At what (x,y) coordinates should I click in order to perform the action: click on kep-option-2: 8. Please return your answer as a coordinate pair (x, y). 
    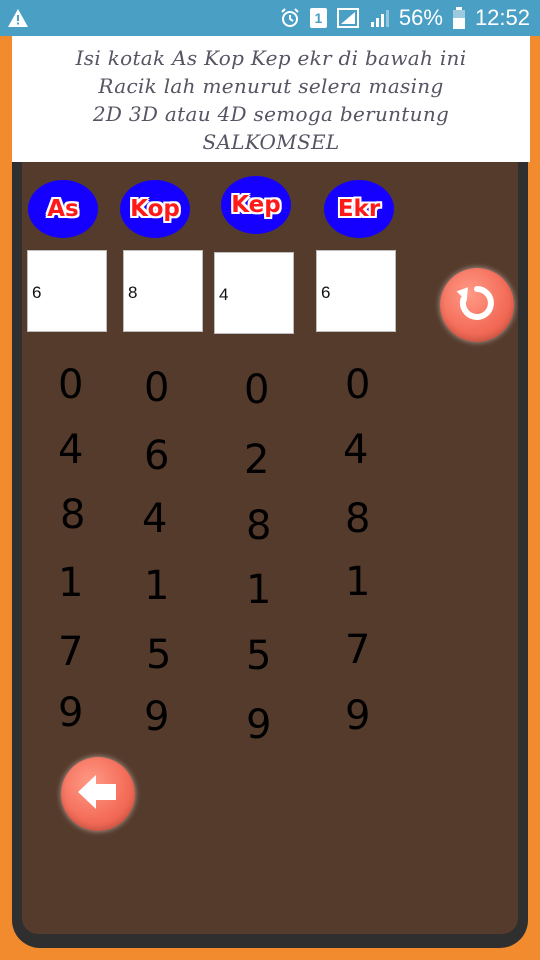
    Looking at the image, I should click on (258, 526).